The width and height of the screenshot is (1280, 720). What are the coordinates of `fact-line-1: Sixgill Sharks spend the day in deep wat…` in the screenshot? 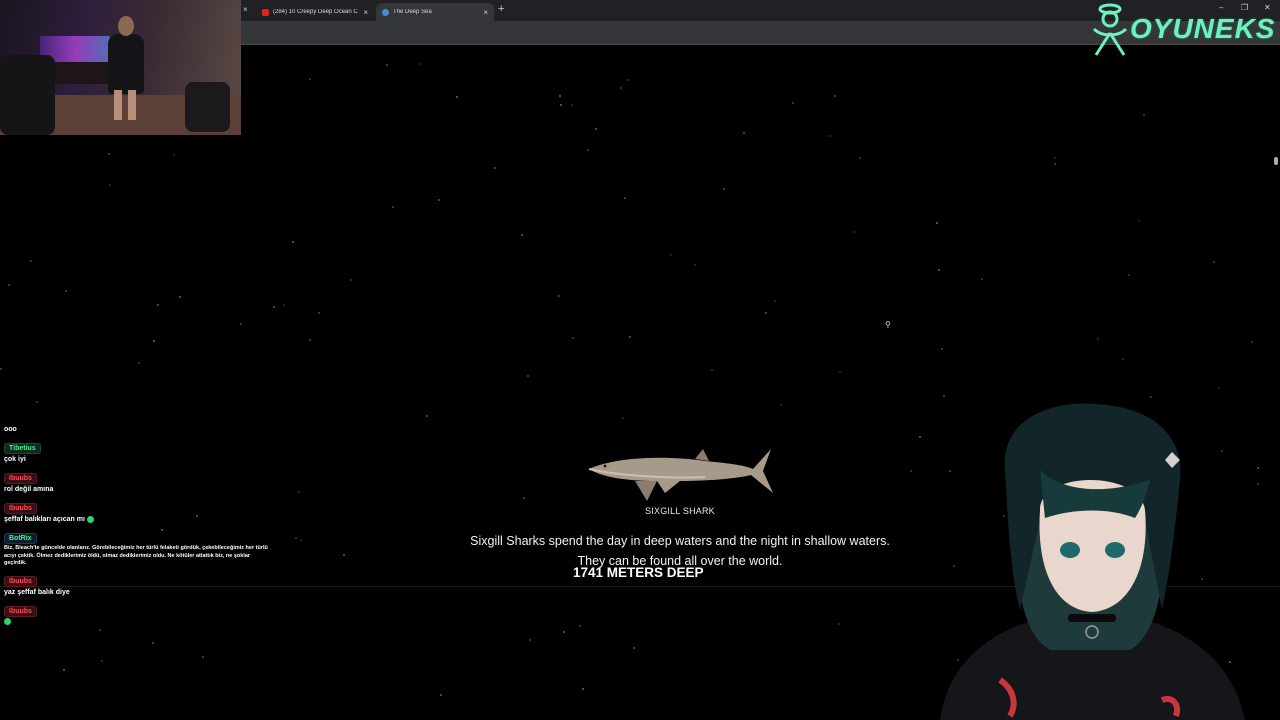 It's located at (680, 541).